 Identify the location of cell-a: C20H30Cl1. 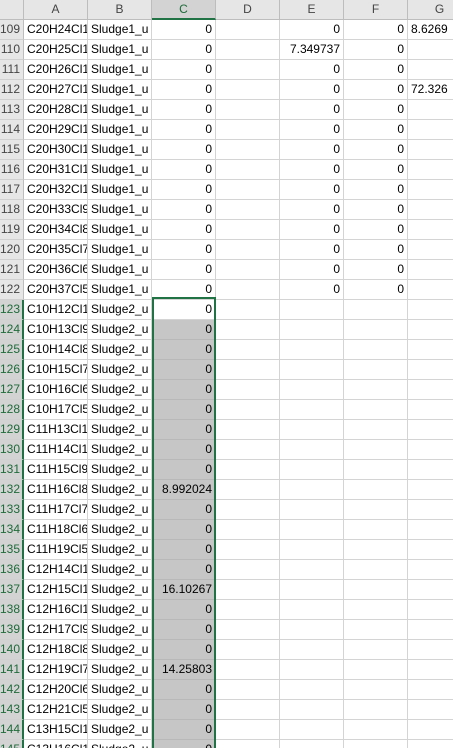
(56, 150).